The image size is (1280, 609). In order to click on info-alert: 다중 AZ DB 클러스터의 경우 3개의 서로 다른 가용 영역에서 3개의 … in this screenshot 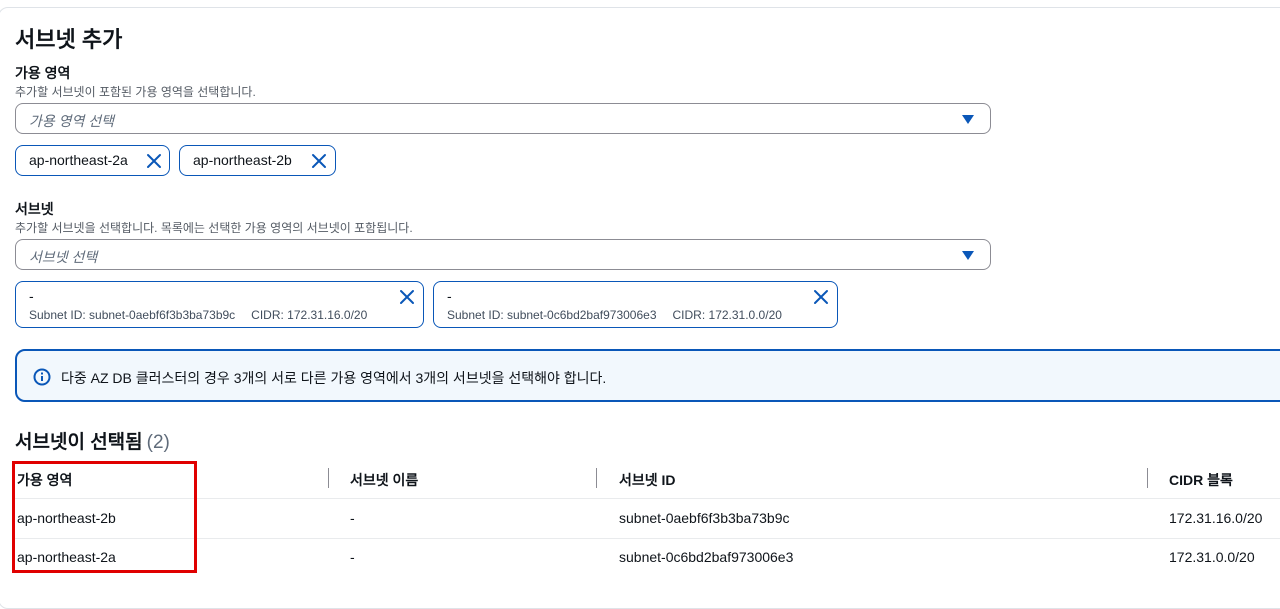, I will do `click(647, 375)`.